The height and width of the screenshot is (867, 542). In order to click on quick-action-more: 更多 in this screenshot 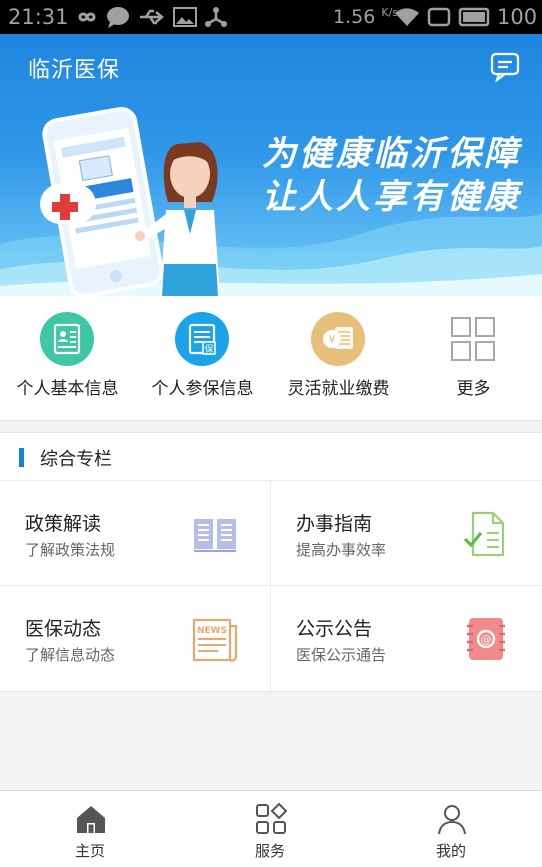, I will do `click(473, 358)`.